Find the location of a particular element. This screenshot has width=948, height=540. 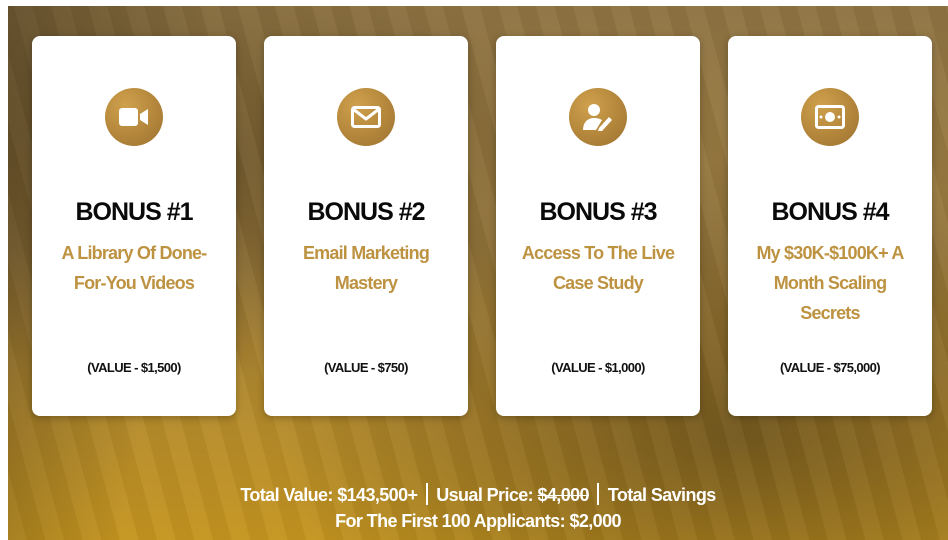

bonus-description: Access To The Live Case Study is located at coordinates (598, 268).